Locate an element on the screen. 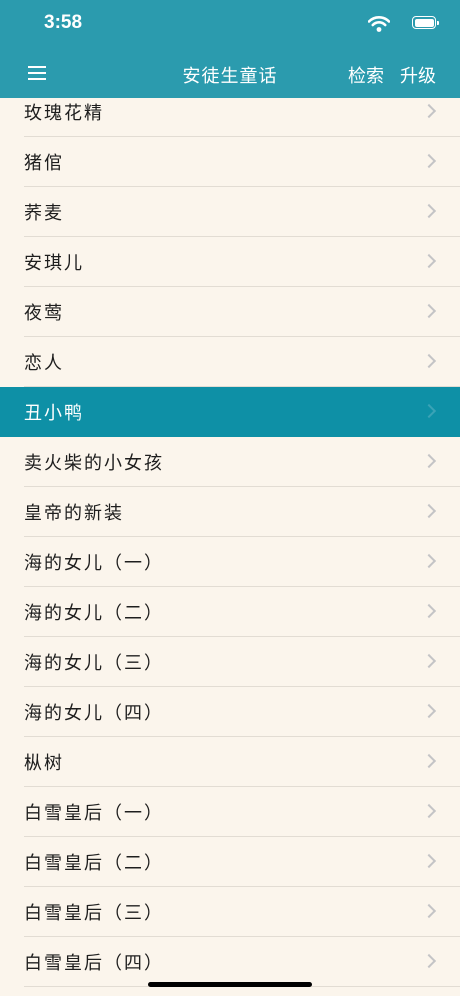 The height and width of the screenshot is (996, 460). home-indicator is located at coordinates (230, 984).